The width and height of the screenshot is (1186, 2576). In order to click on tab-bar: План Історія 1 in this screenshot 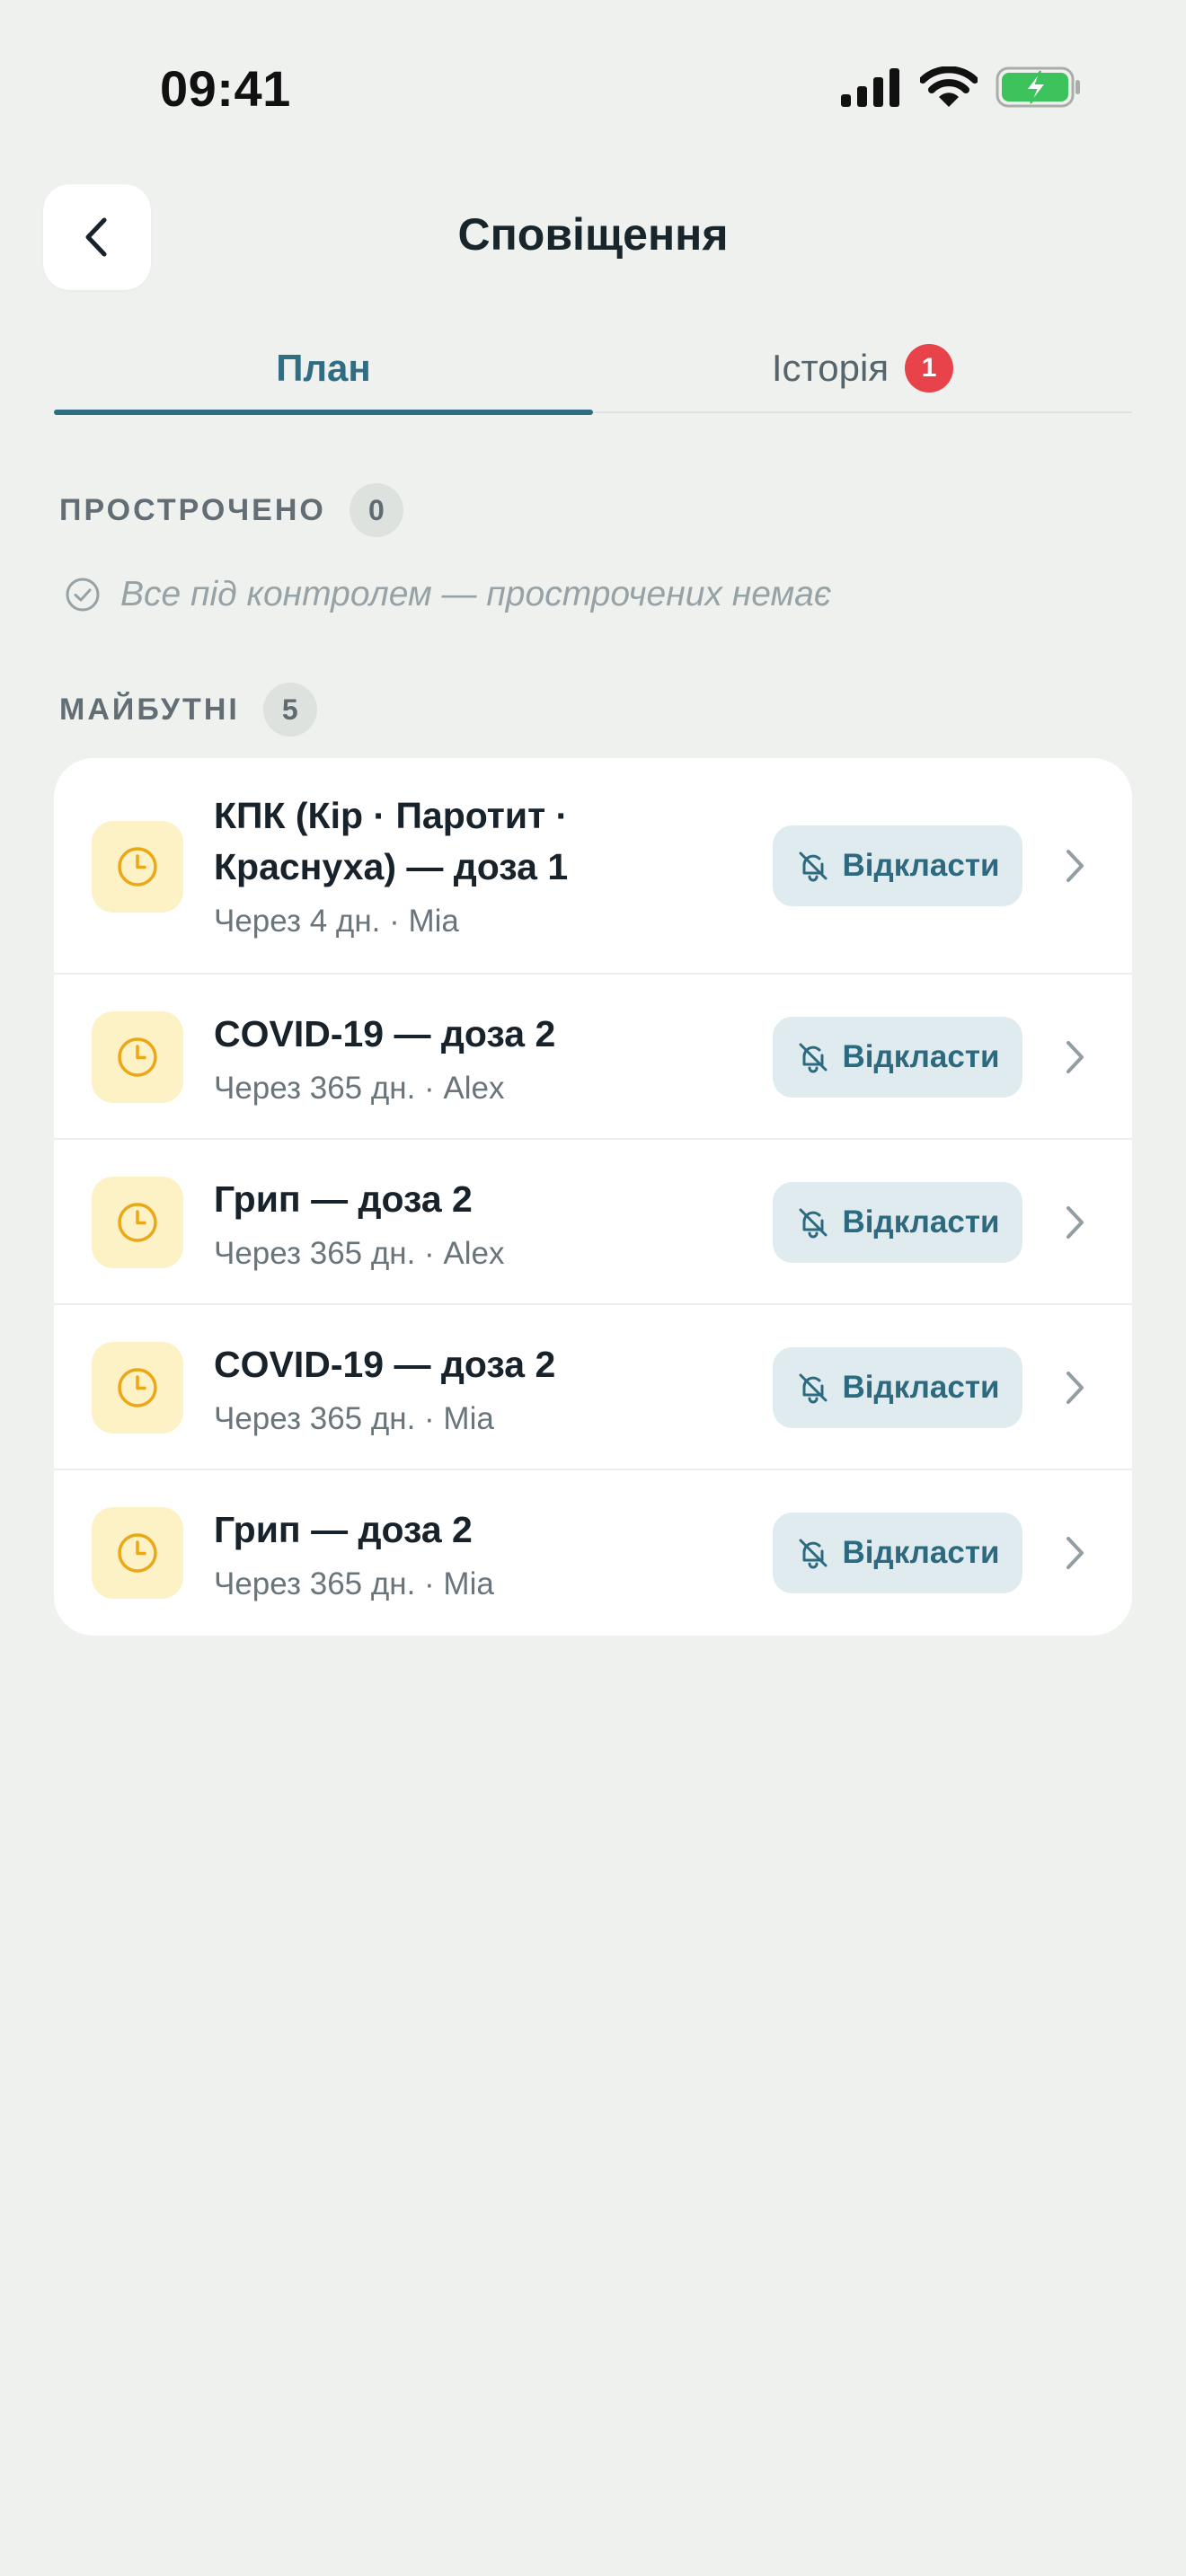, I will do `click(593, 369)`.